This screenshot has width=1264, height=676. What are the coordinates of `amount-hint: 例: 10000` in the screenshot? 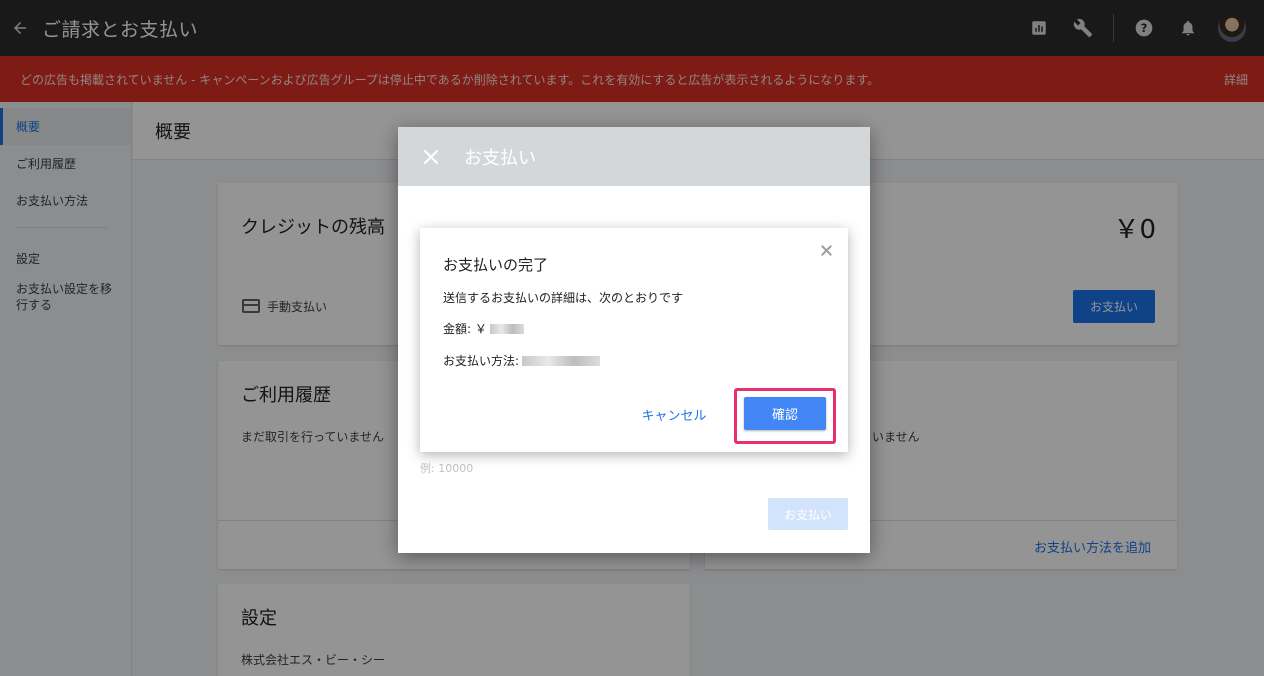 It's located at (447, 468).